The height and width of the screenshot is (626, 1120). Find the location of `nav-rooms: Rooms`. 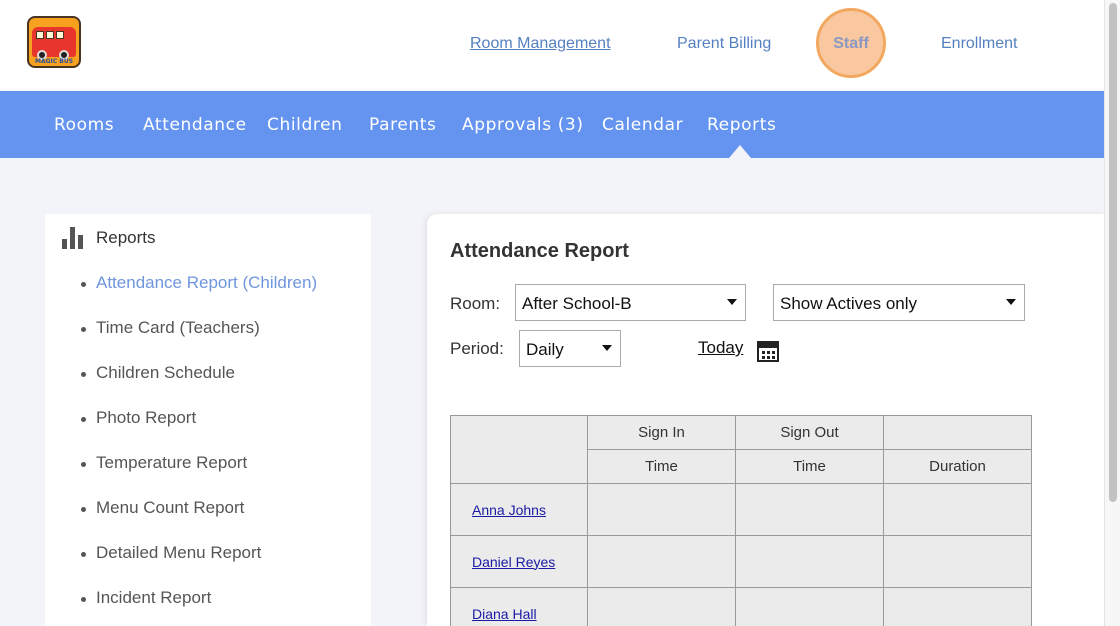

nav-rooms: Rooms is located at coordinates (84, 125).